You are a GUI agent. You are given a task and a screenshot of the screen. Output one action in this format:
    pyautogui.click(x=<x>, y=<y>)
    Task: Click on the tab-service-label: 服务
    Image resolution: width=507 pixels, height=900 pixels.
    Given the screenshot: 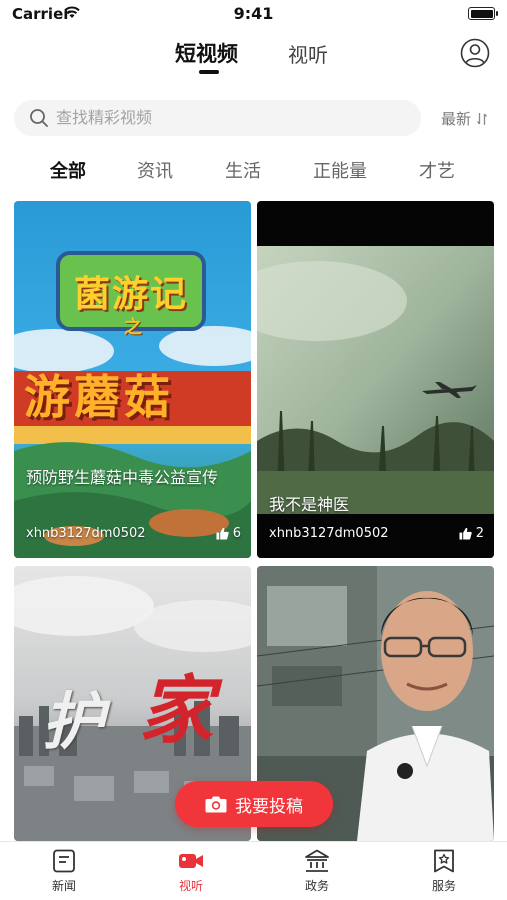 What is the action you would take?
    pyautogui.click(x=443, y=886)
    